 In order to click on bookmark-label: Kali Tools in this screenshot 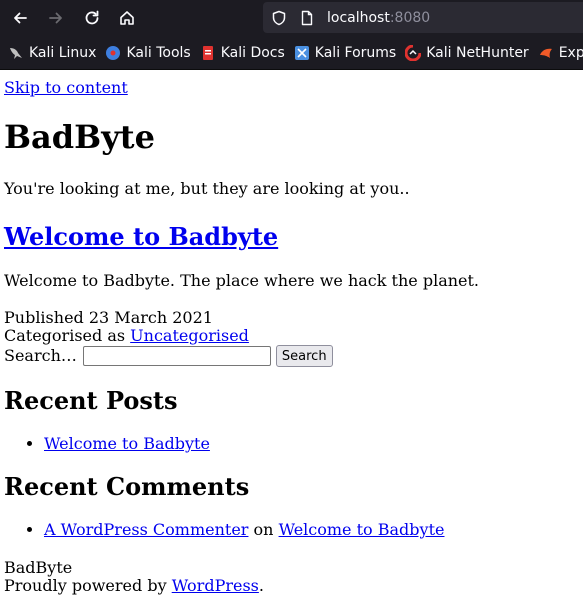, I will do `click(158, 52)`.